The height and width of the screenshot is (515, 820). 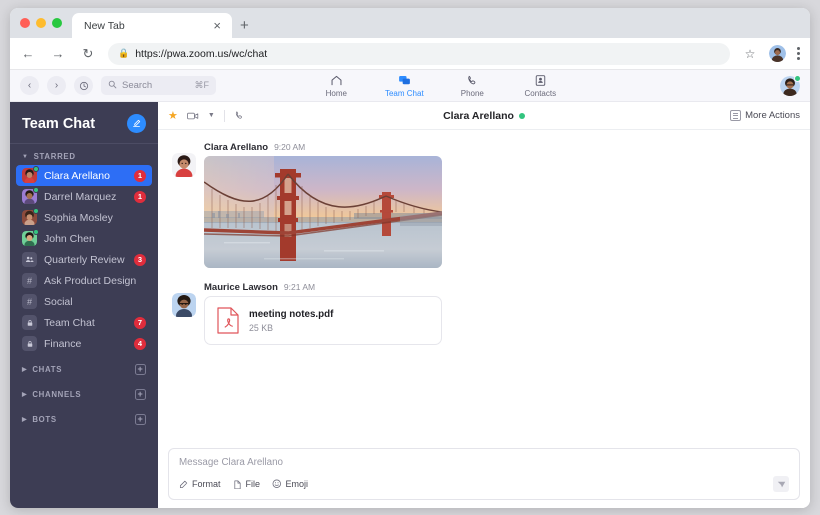 I want to click on format-label: Format, so click(x=206, y=484).